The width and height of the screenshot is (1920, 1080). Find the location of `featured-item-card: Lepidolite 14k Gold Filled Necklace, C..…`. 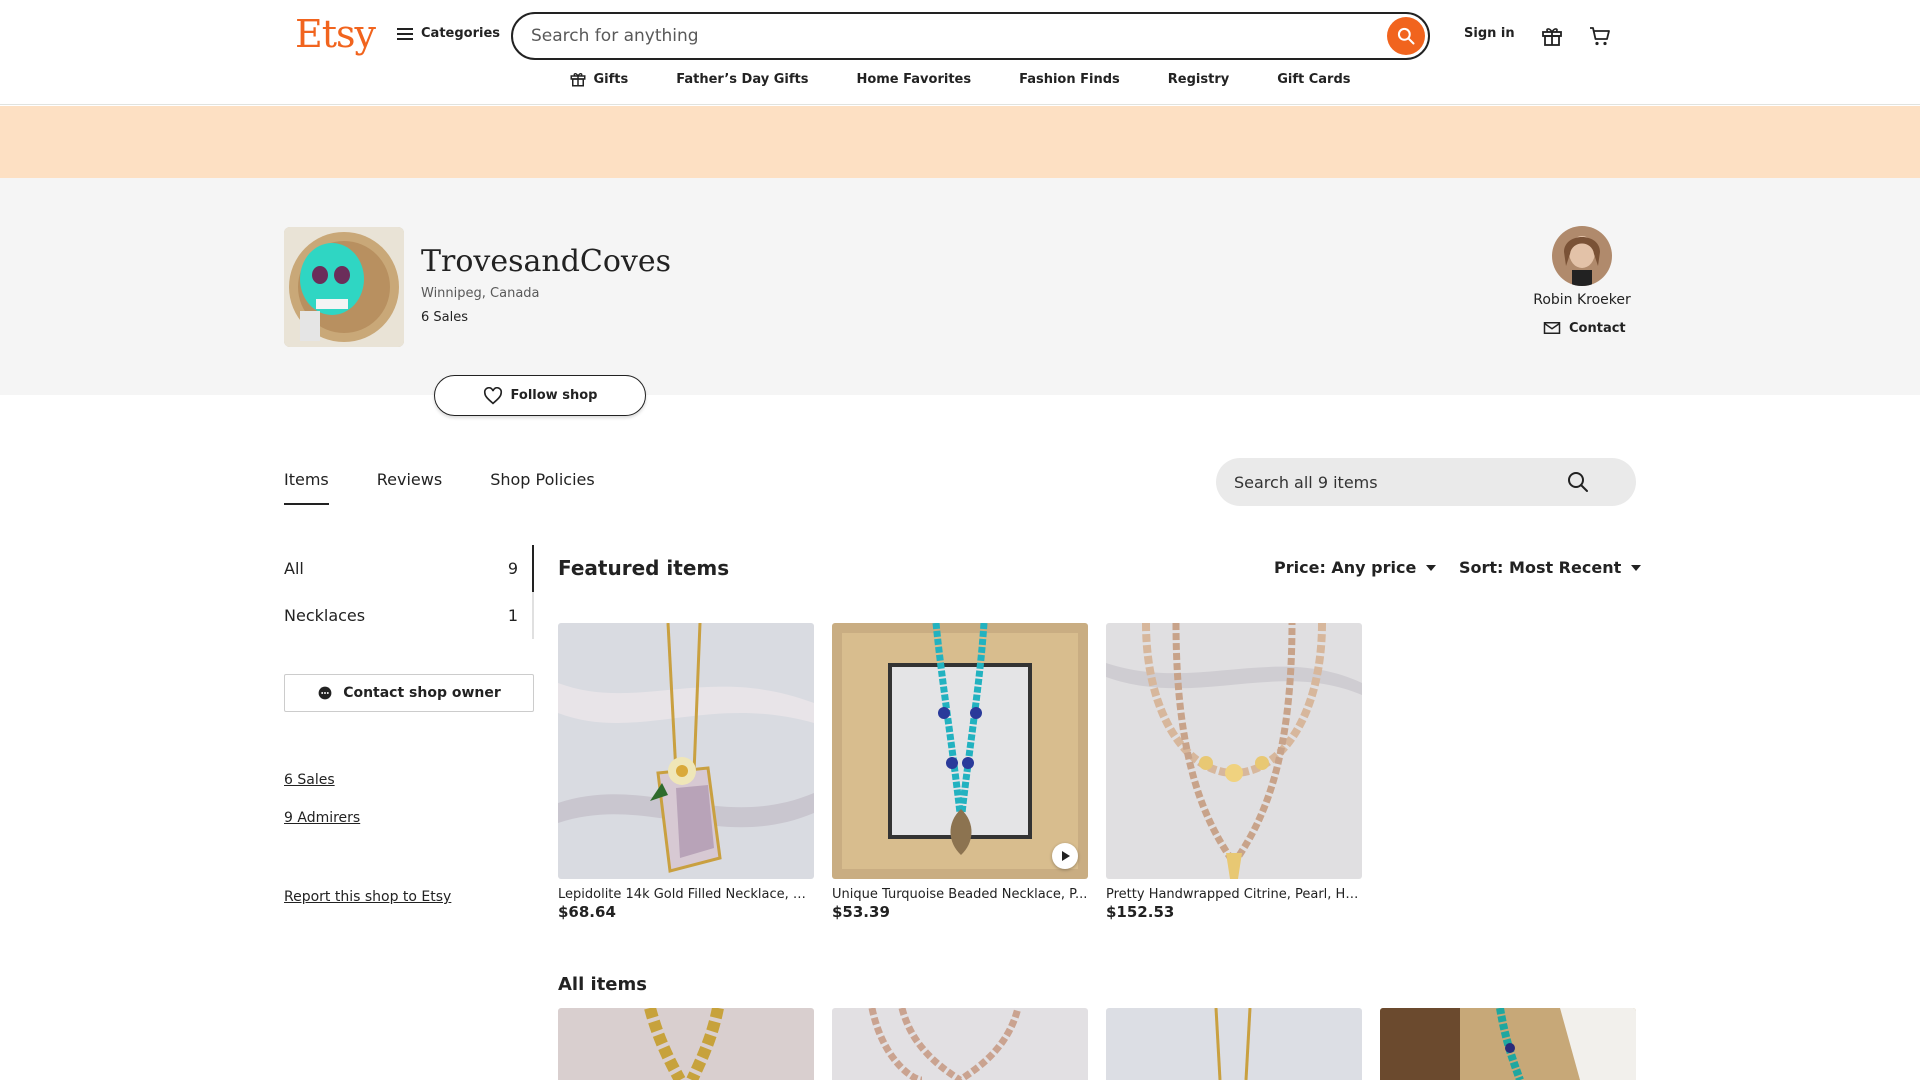

featured-item-card: Lepidolite 14k Gold Filled Necklace, C..… is located at coordinates (686, 772).